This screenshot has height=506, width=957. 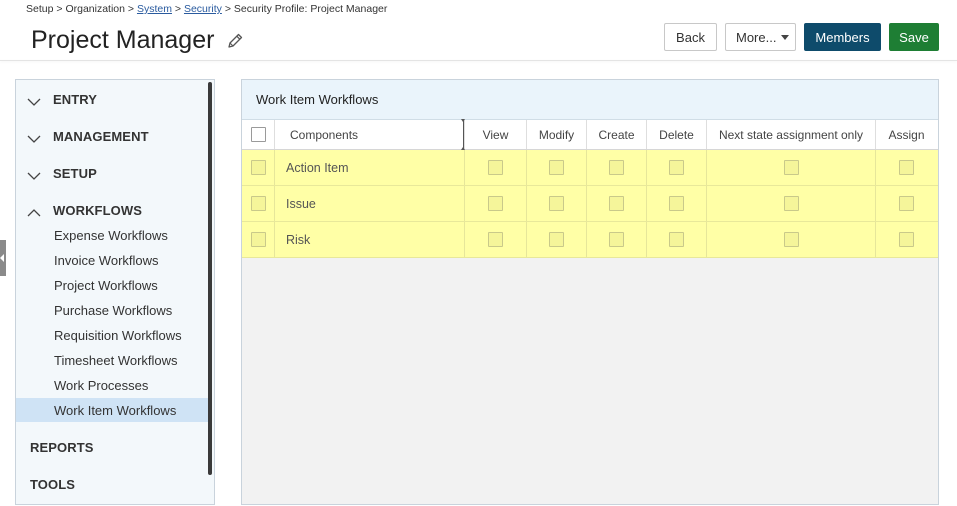 I want to click on save-button: Save, so click(x=914, y=37).